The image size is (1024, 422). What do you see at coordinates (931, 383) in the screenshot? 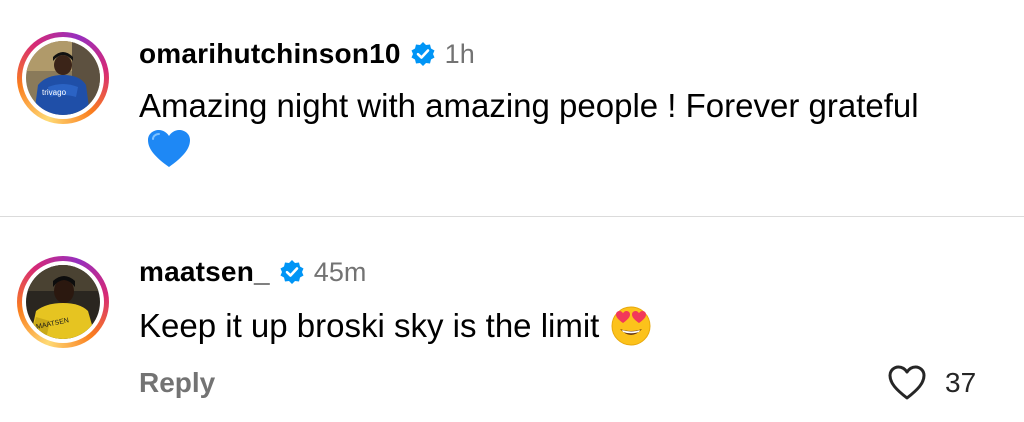
I see `like-section: 37` at bounding box center [931, 383].